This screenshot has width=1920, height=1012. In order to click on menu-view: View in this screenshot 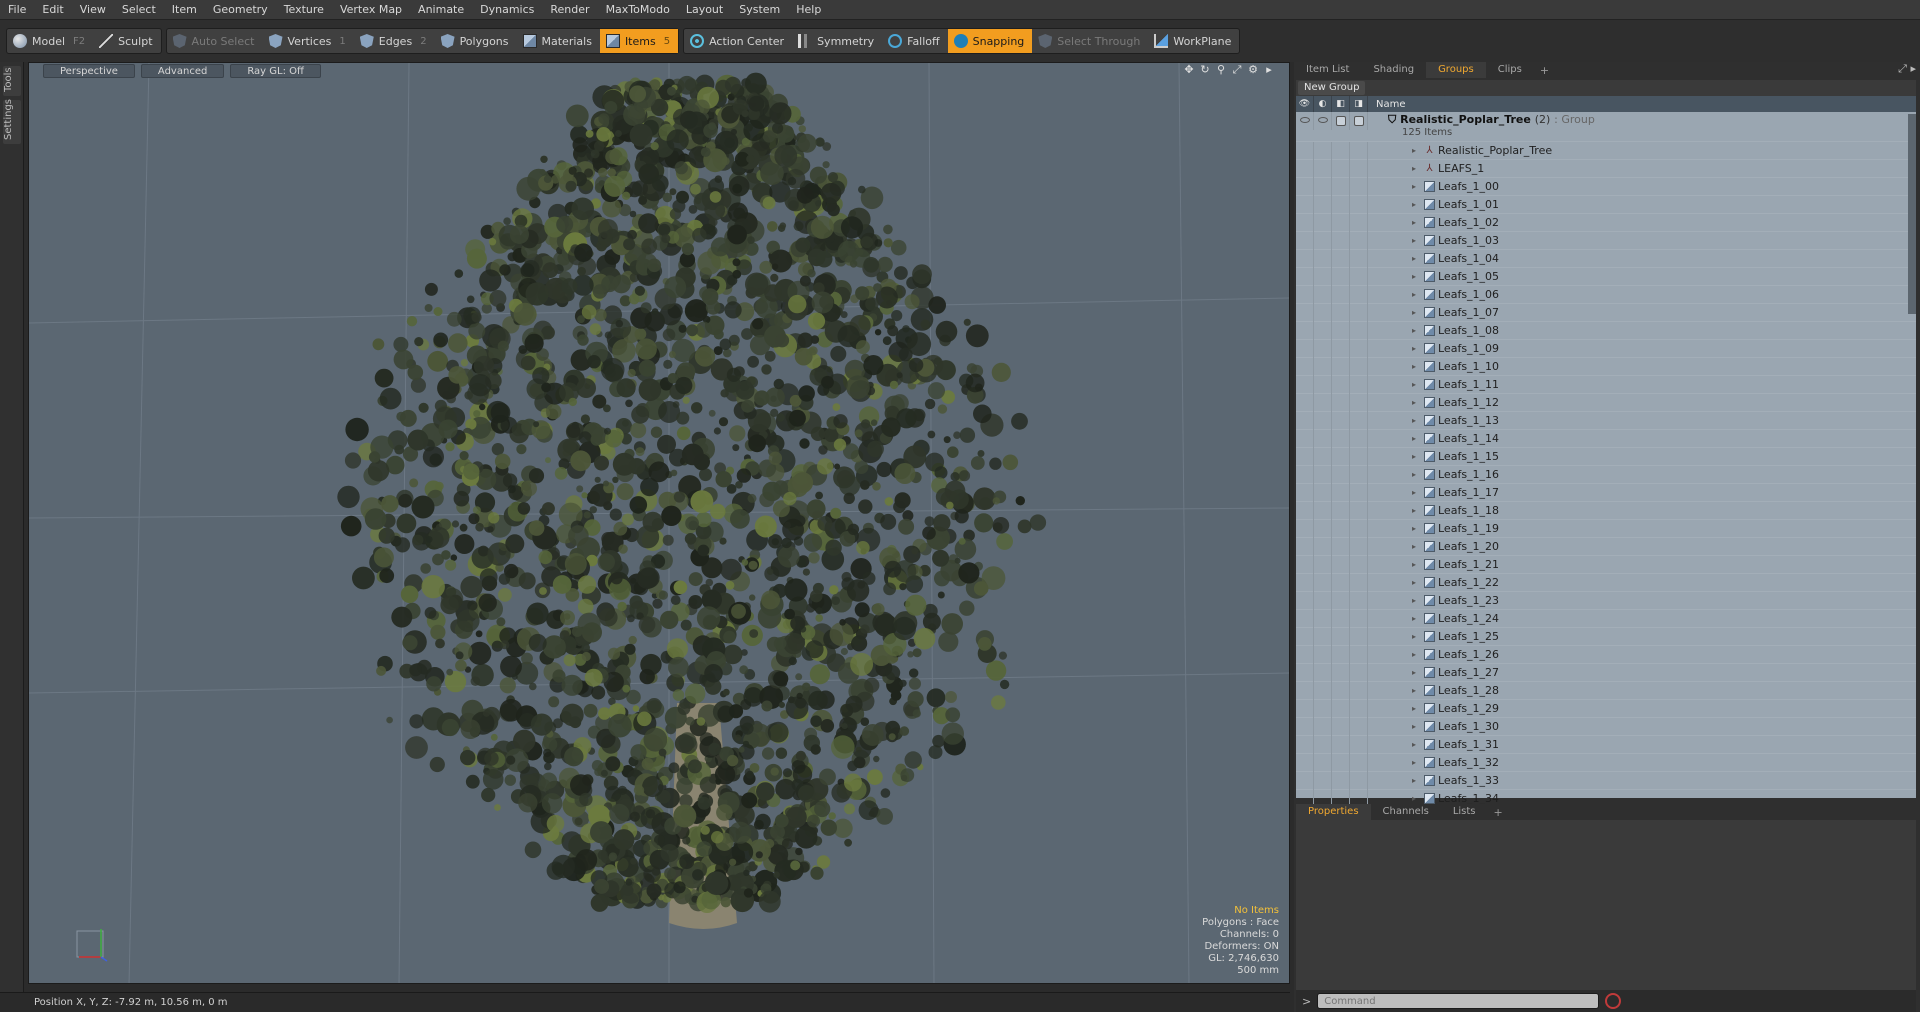, I will do `click(93, 10)`.